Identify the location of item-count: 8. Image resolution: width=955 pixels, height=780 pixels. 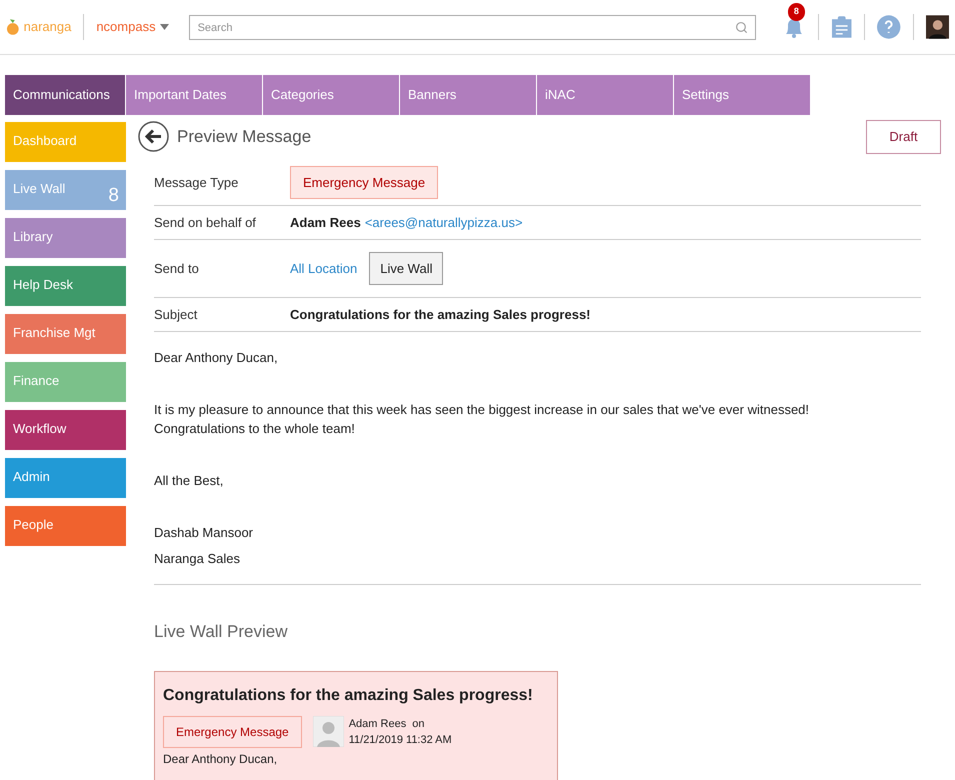
(113, 196).